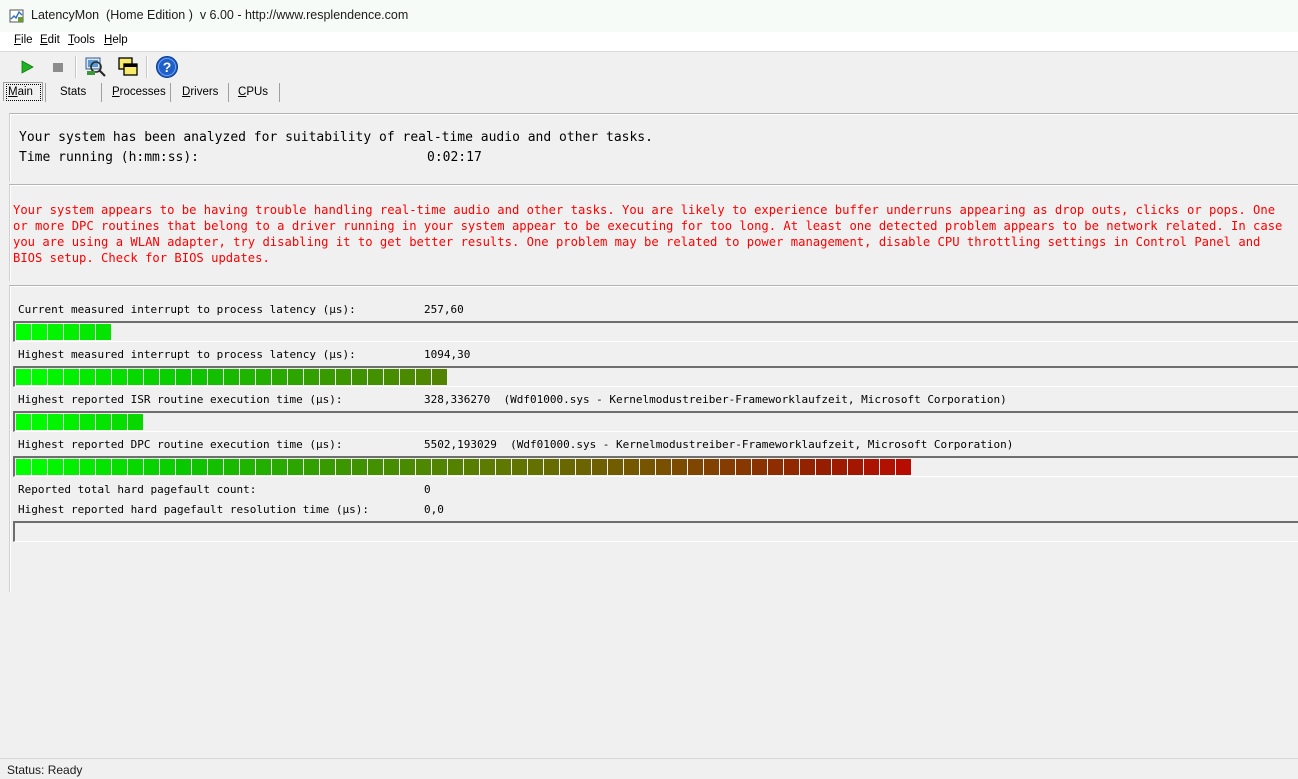 The image size is (1298, 779). What do you see at coordinates (64, 332) in the screenshot?
I see `current-latency-bar-fill` at bounding box center [64, 332].